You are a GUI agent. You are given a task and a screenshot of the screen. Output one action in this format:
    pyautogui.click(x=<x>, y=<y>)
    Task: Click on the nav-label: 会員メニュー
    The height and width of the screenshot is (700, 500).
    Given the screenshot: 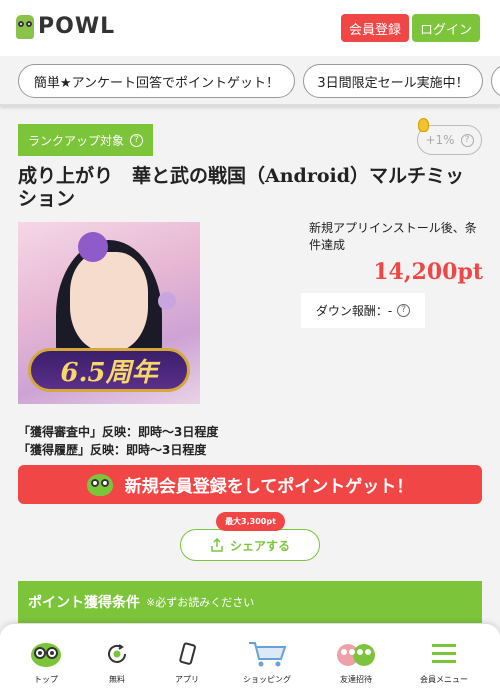 What is the action you would take?
    pyautogui.click(x=444, y=679)
    